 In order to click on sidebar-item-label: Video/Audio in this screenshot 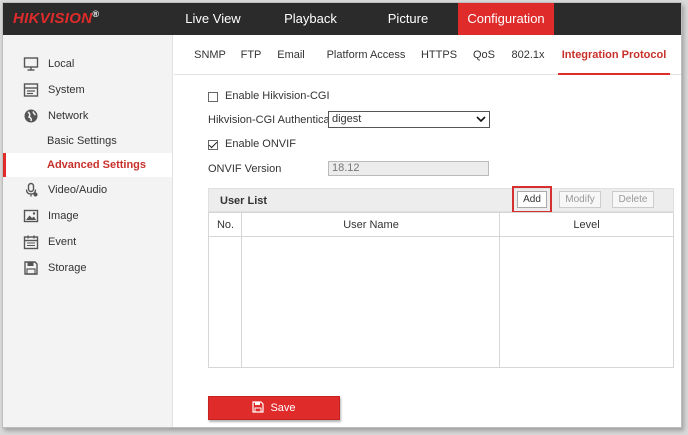, I will do `click(78, 190)`.